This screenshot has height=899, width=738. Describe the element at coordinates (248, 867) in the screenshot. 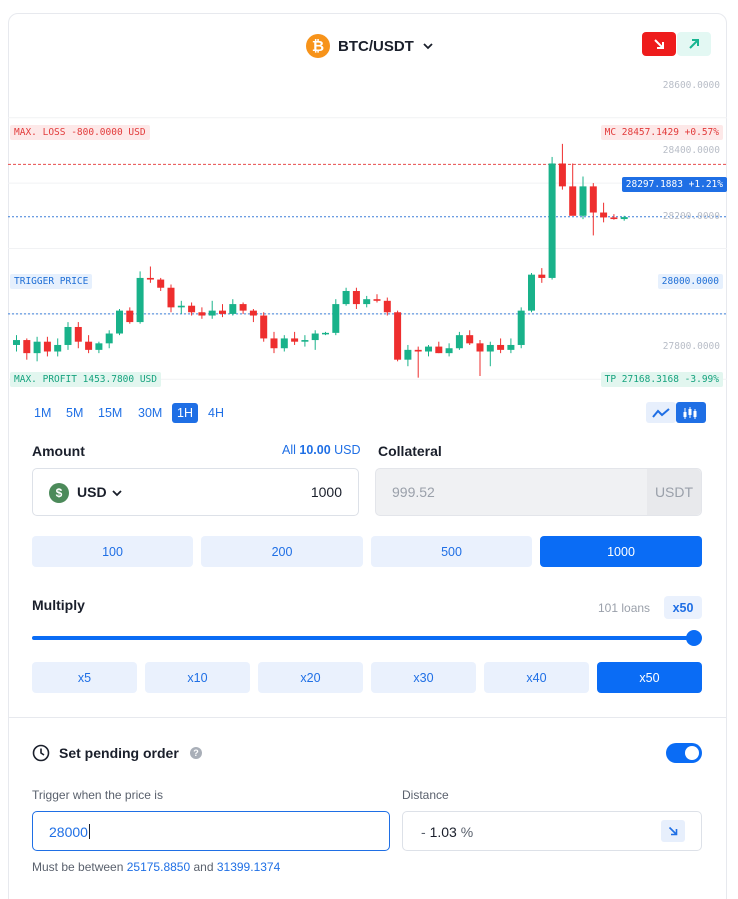

I see `hint-max: 31399.1374` at that location.